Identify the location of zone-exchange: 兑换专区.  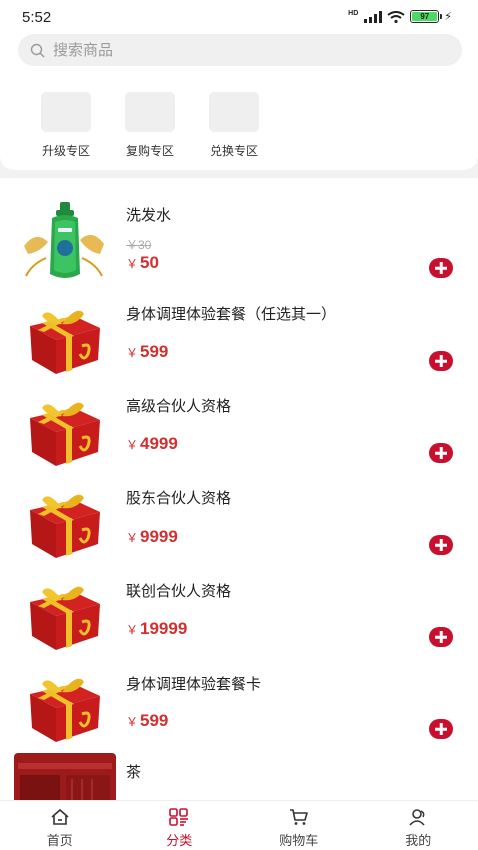
(234, 125).